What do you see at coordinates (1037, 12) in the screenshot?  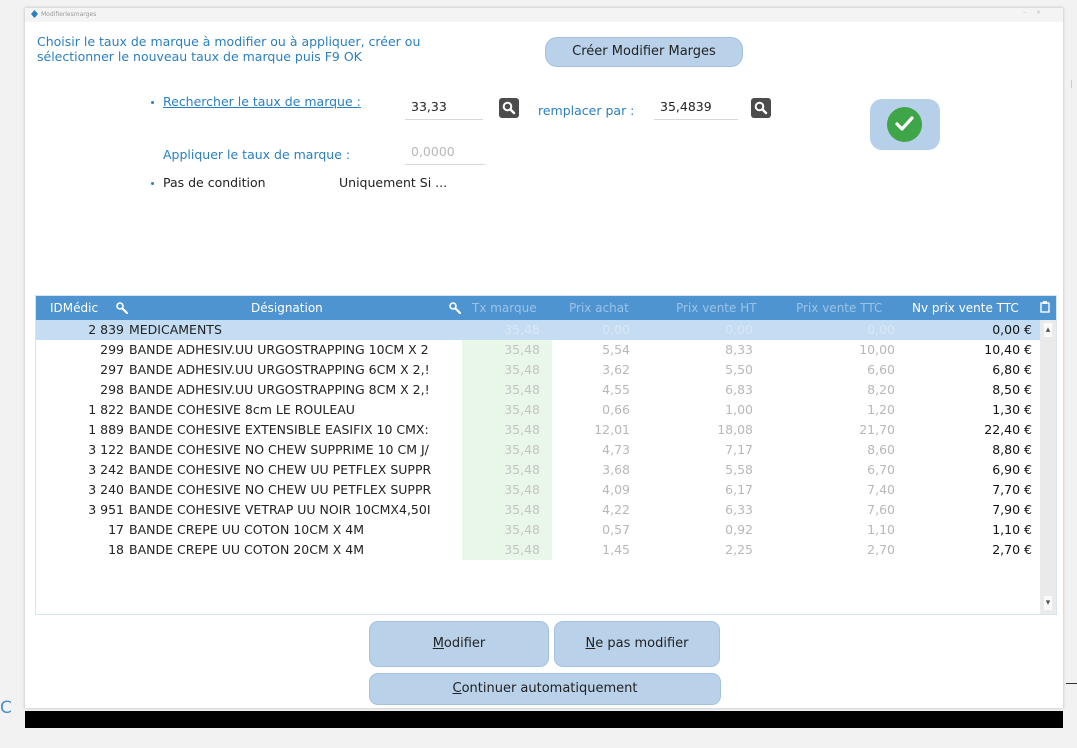 I see `window-controls: –×` at bounding box center [1037, 12].